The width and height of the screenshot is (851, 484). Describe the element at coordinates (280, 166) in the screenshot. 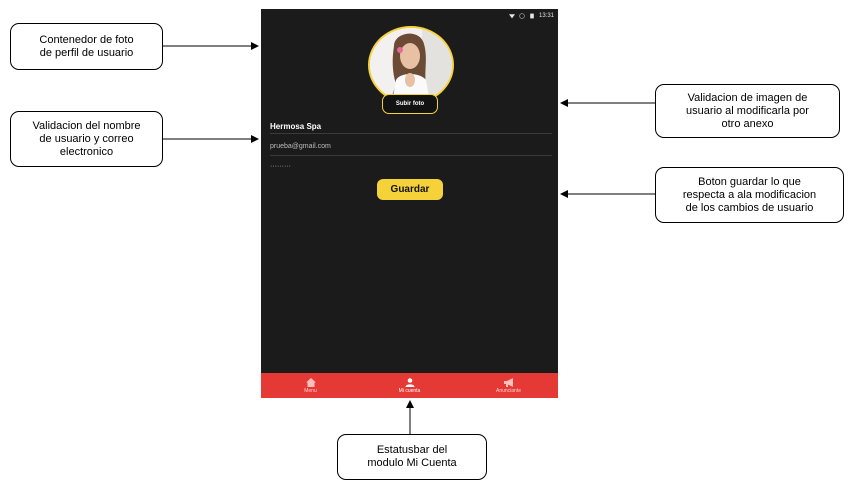

I see `password-field: ·········` at that location.